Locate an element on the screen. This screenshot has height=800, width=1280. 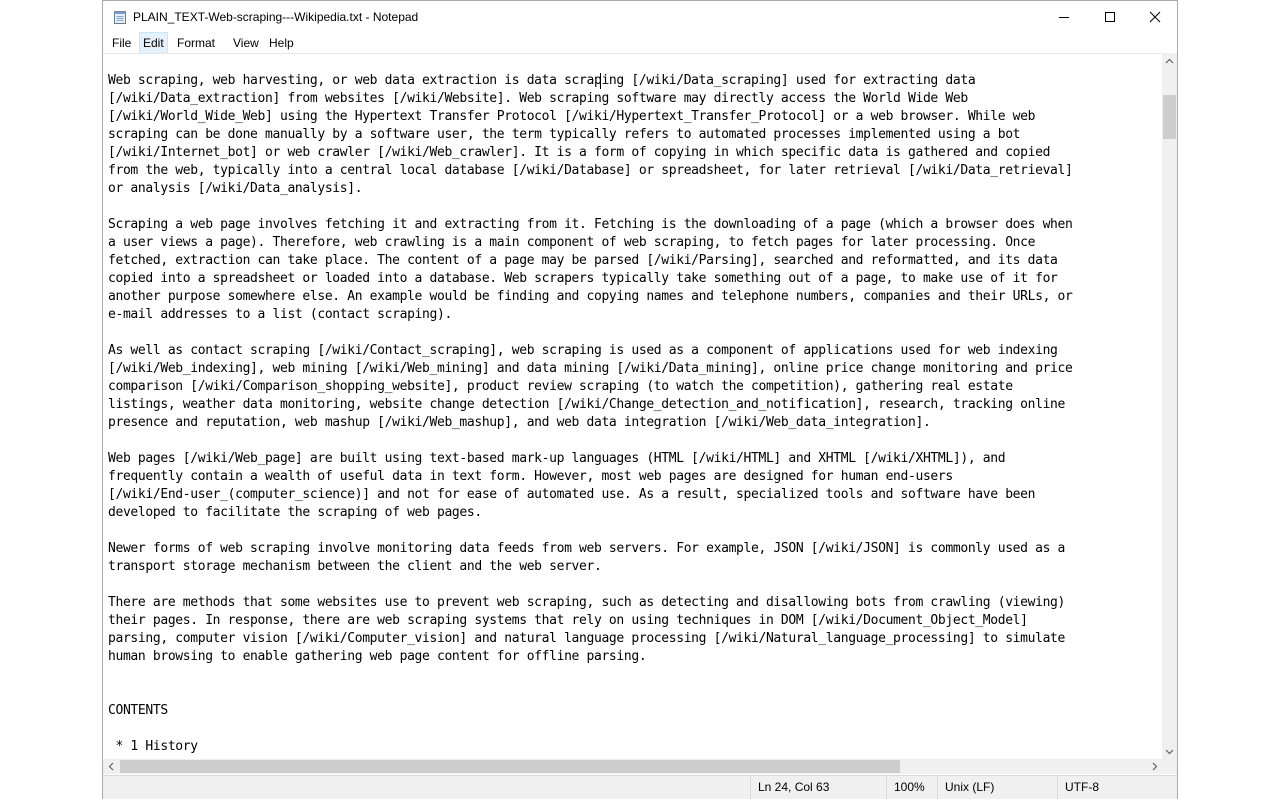
scroll-down-icon is located at coordinates (1169, 751).